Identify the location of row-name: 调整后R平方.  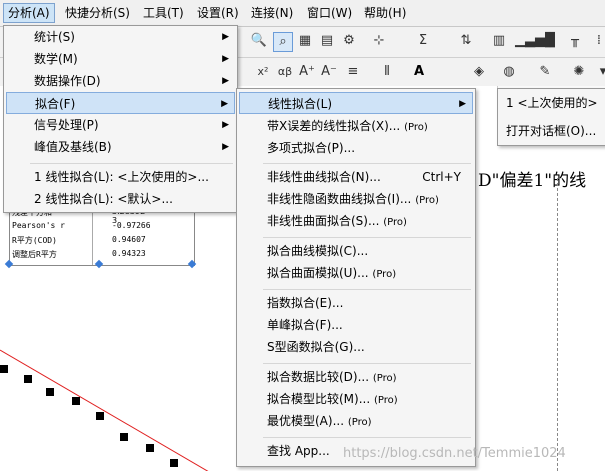
(34, 254).